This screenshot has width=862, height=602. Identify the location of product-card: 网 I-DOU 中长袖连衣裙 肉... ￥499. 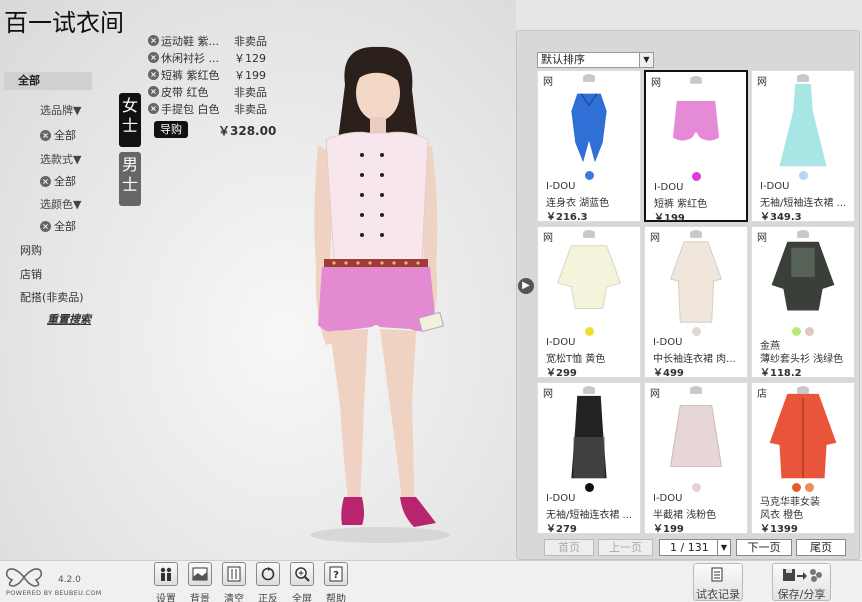
(696, 302).